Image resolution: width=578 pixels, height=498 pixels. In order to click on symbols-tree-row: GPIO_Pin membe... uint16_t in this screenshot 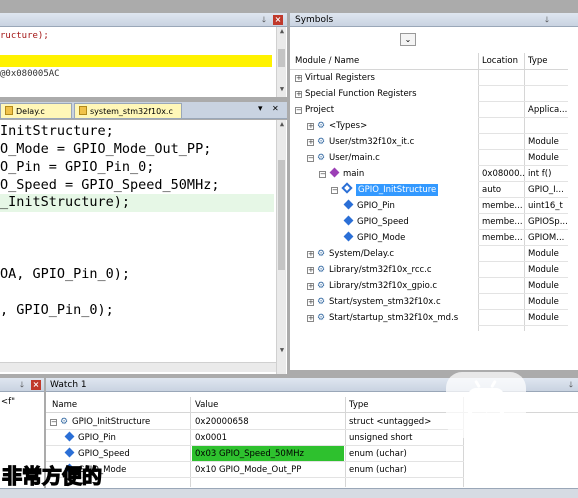, I will do `click(429, 206)`.